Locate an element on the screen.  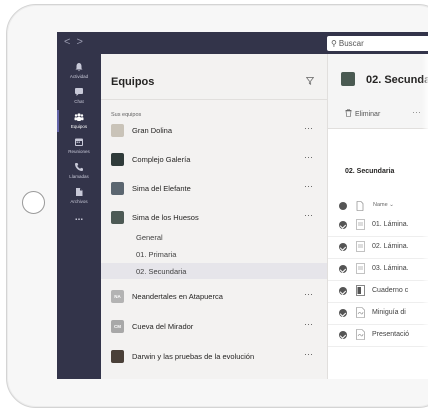
back-arrow-icon: < is located at coordinates (70, 42).